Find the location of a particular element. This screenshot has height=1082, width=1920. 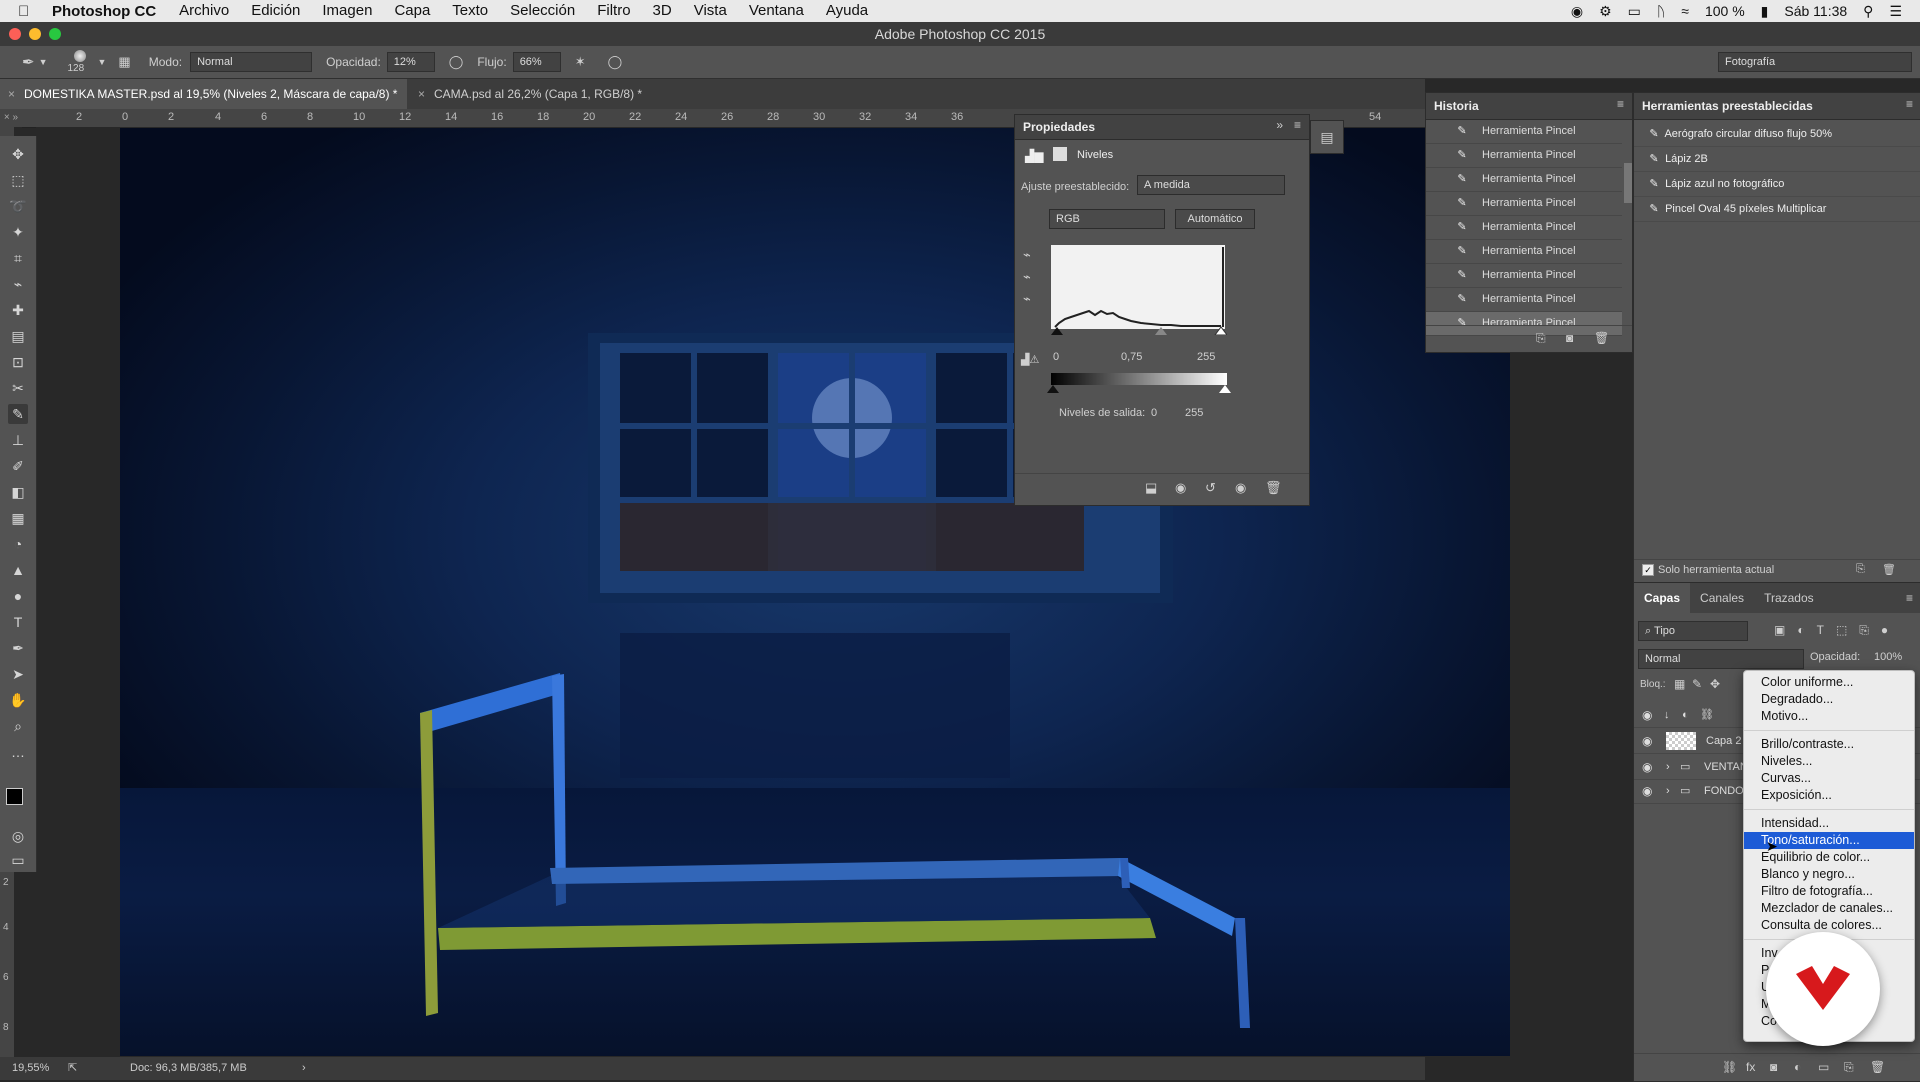

menu-edicion: Edición is located at coordinates (275, 11).